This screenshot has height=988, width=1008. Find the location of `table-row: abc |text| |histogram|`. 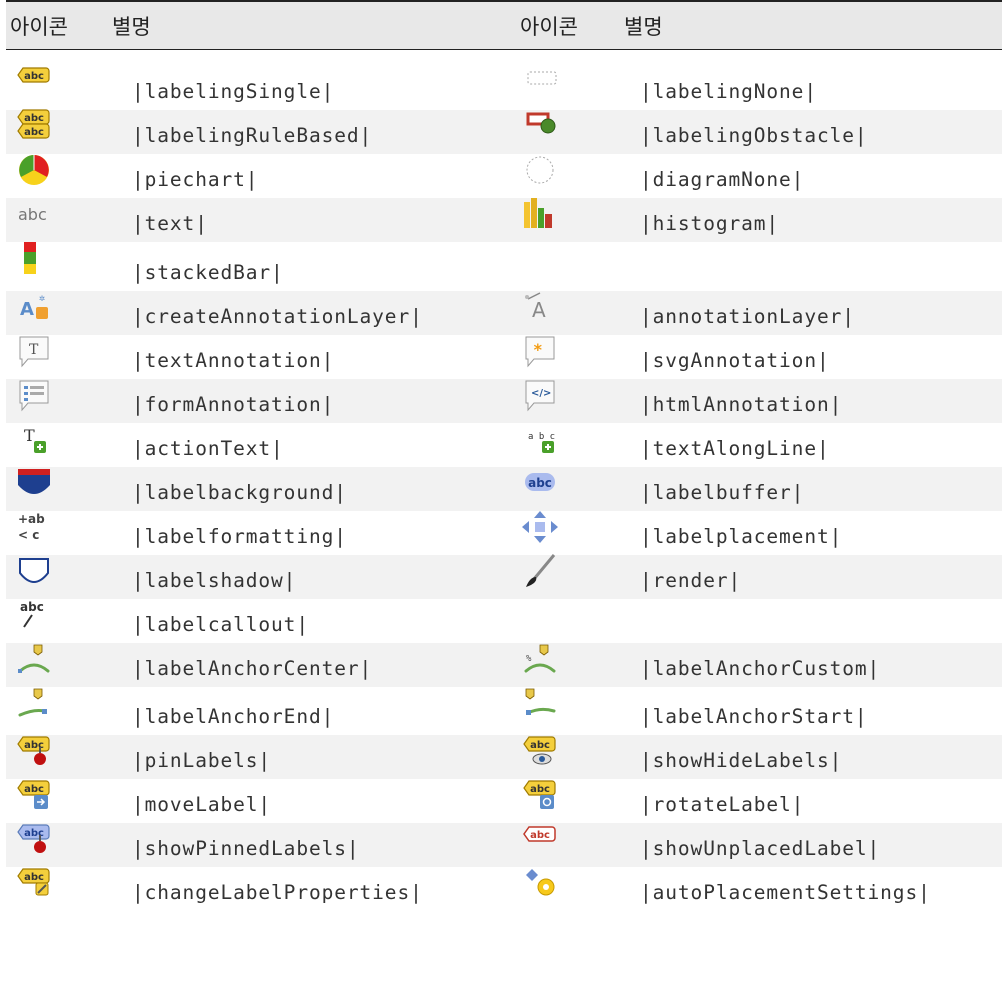

table-row: abc |text| |histogram| is located at coordinates (504, 220).